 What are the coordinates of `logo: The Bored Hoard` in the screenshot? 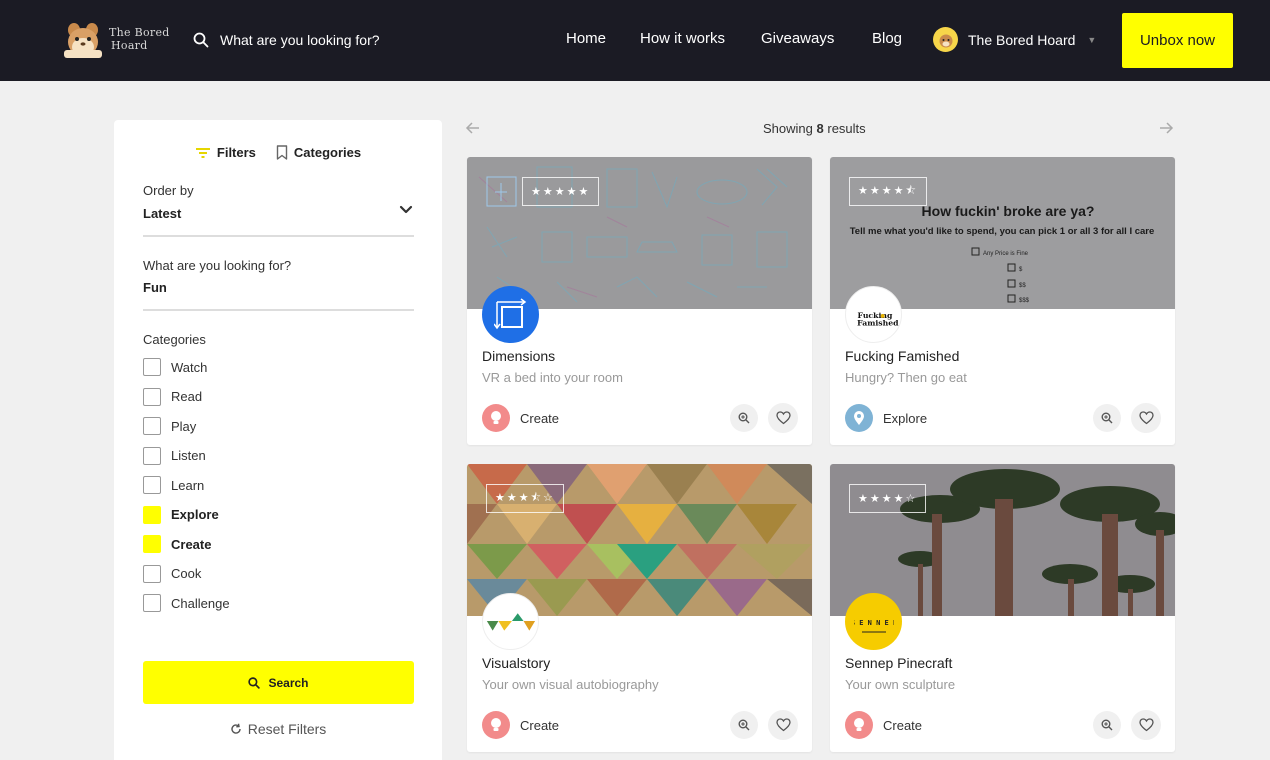 It's located at (121, 41).